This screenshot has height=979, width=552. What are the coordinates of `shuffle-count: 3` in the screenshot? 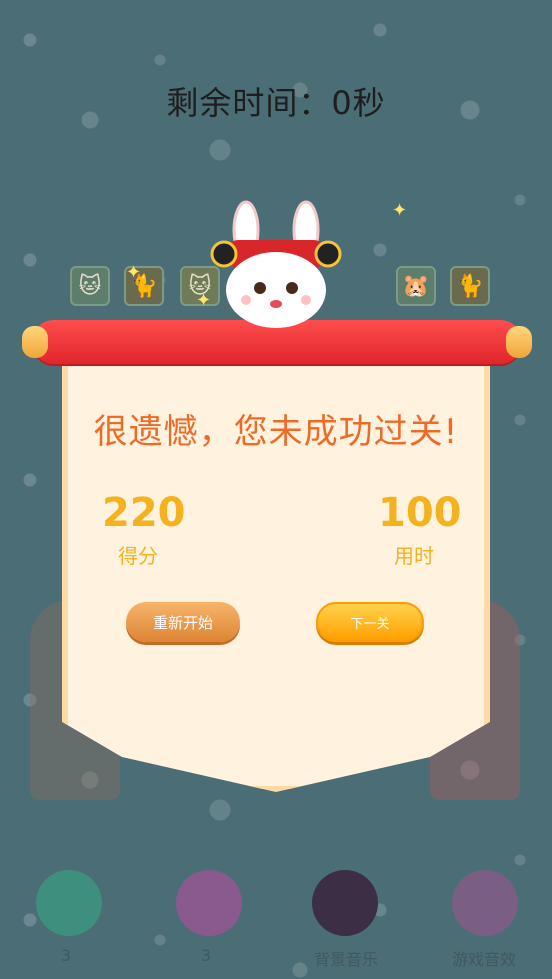 It's located at (206, 955).